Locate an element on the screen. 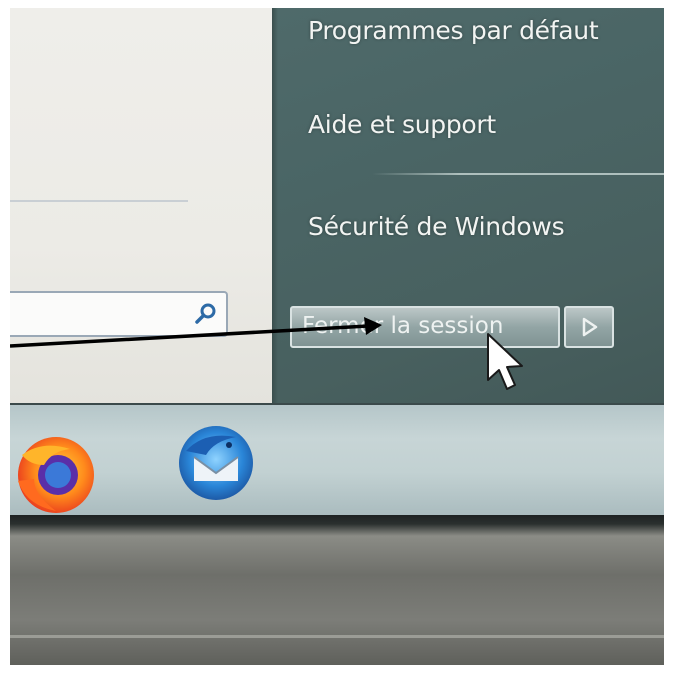 The height and width of the screenshot is (673, 675). annotation-arrowhead is located at coordinates (373, 326).